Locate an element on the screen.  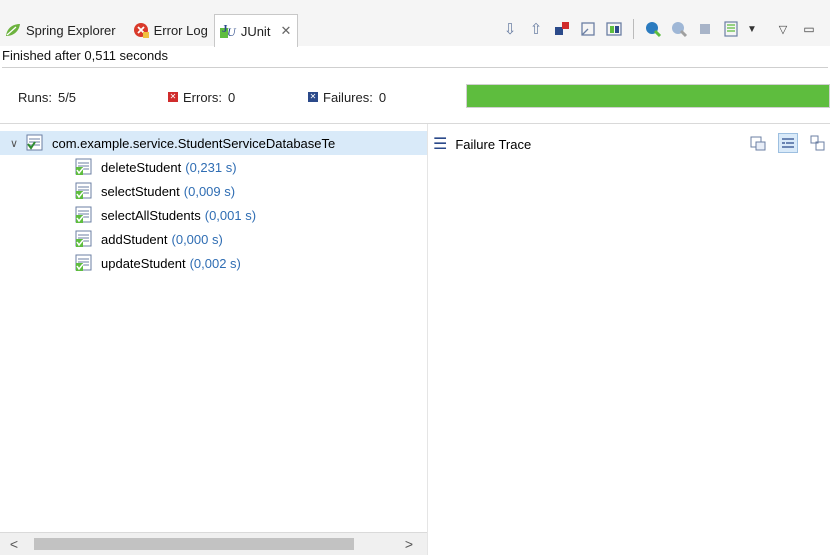
failures-label: Failures: is located at coordinates (348, 97).